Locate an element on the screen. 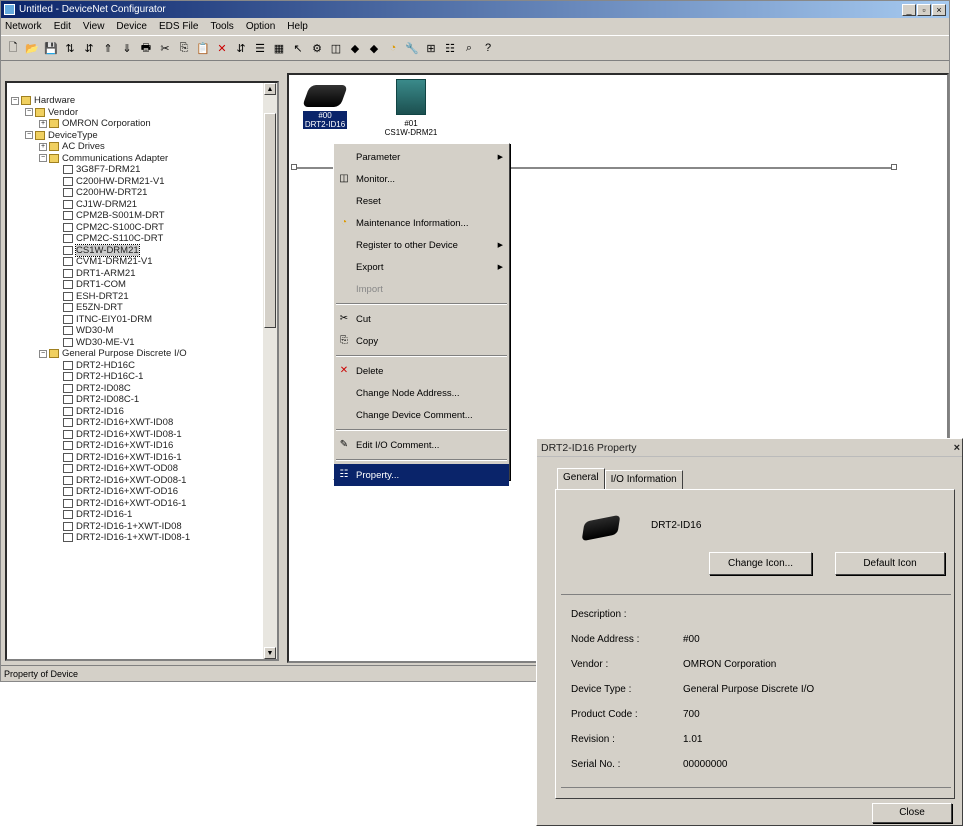 Image resolution: width=963 pixels, height=826 pixels. cut-icon: ✂ is located at coordinates (165, 48).